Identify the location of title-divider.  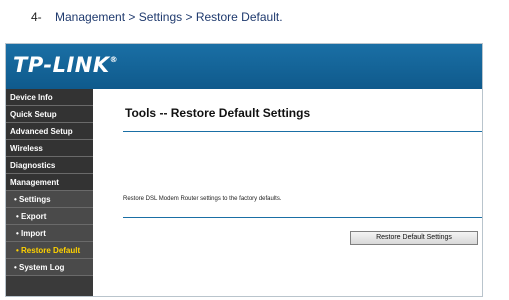
(302, 131).